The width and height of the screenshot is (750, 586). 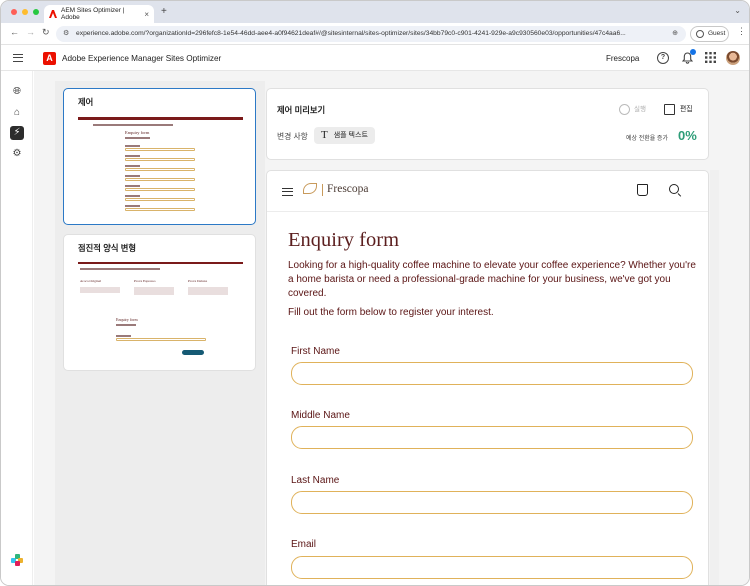 What do you see at coordinates (30, 32) in the screenshot?
I see `forward-arrow-icon: →` at bounding box center [30, 32].